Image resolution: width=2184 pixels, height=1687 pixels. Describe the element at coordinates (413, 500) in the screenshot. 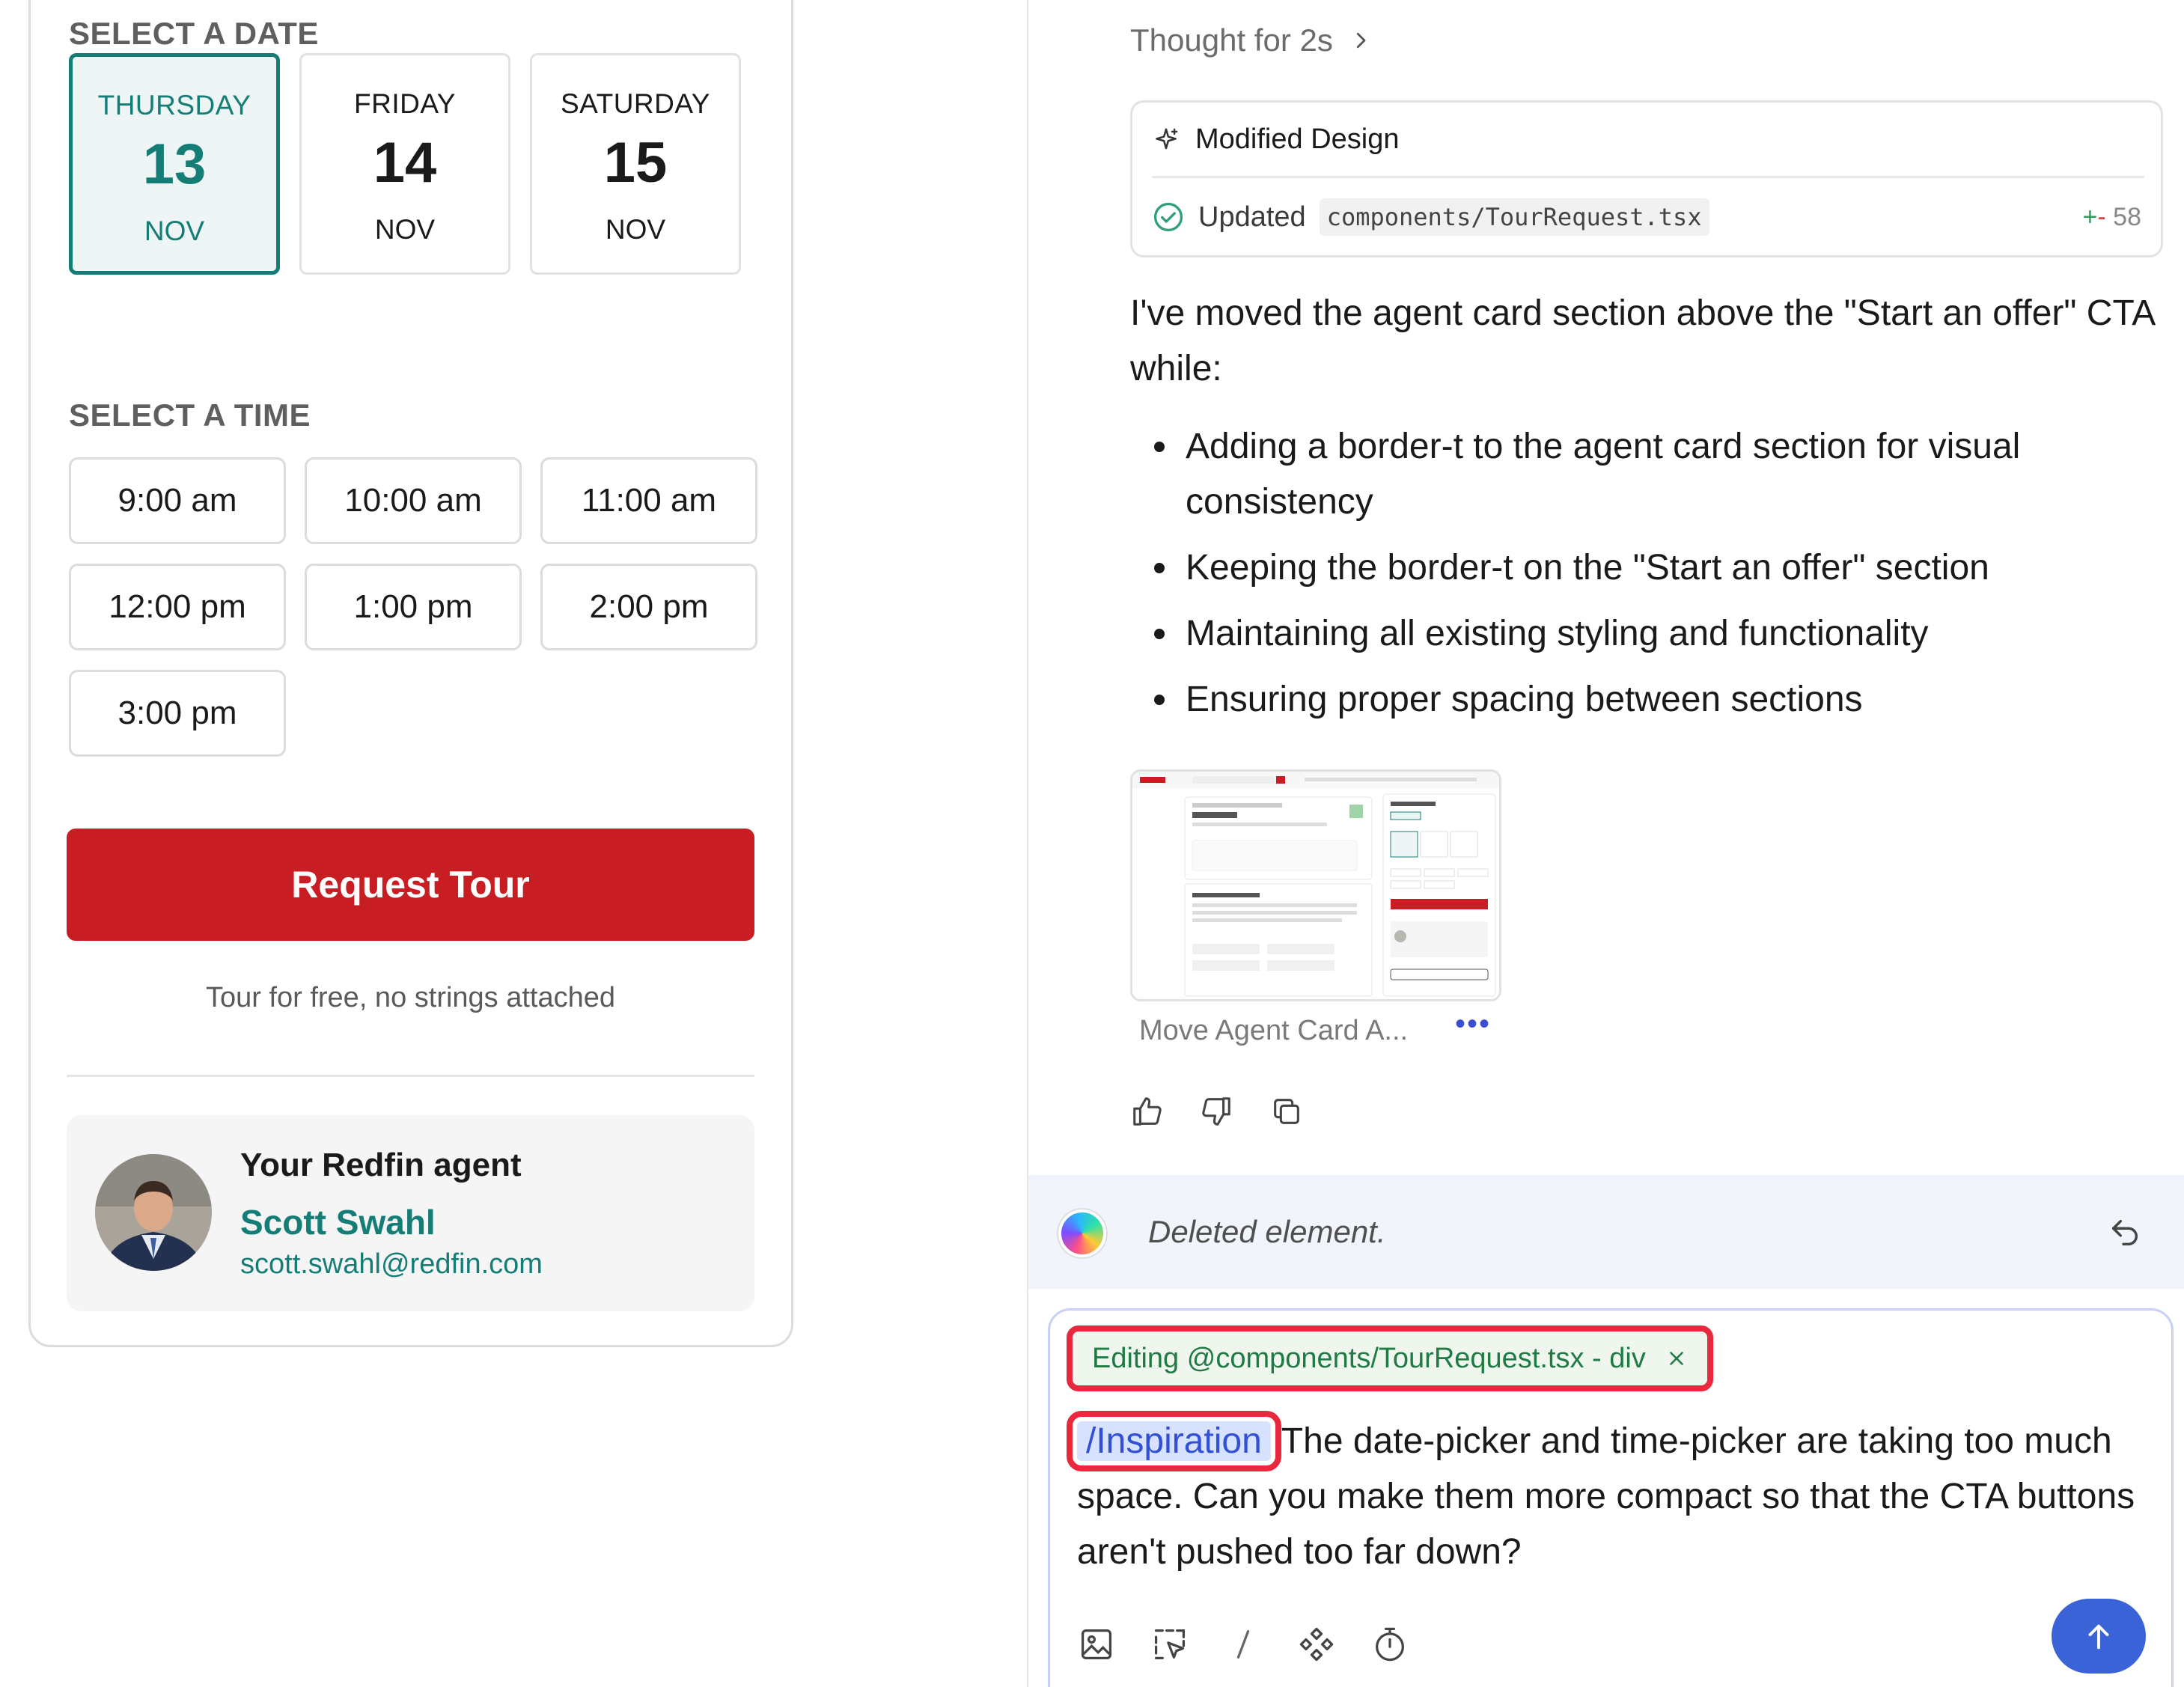

I see `time-option: 10:00 am` at that location.